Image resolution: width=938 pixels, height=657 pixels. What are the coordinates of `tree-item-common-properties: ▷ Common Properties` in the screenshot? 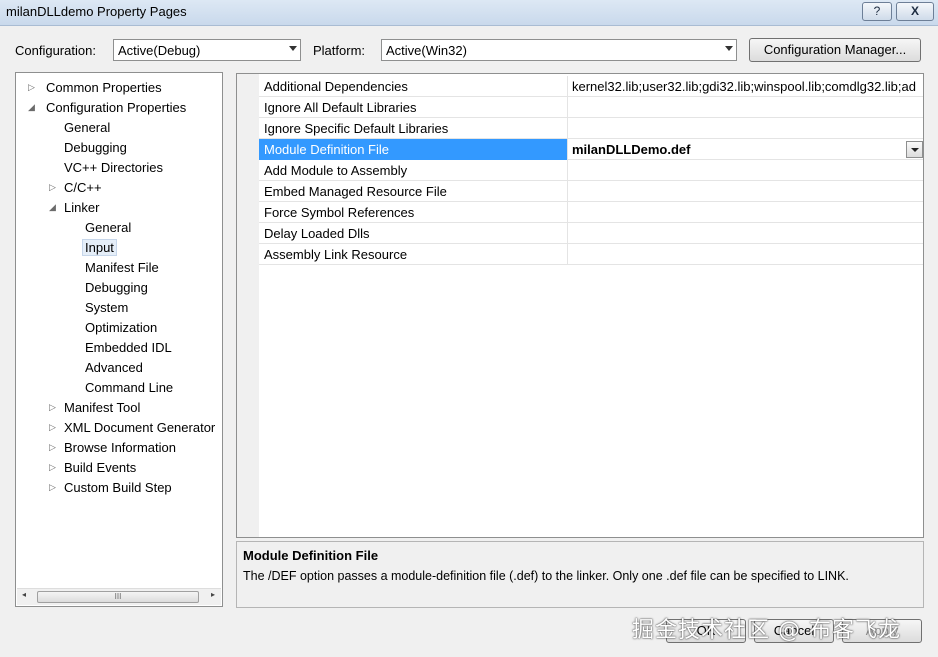 It's located at (96, 87).